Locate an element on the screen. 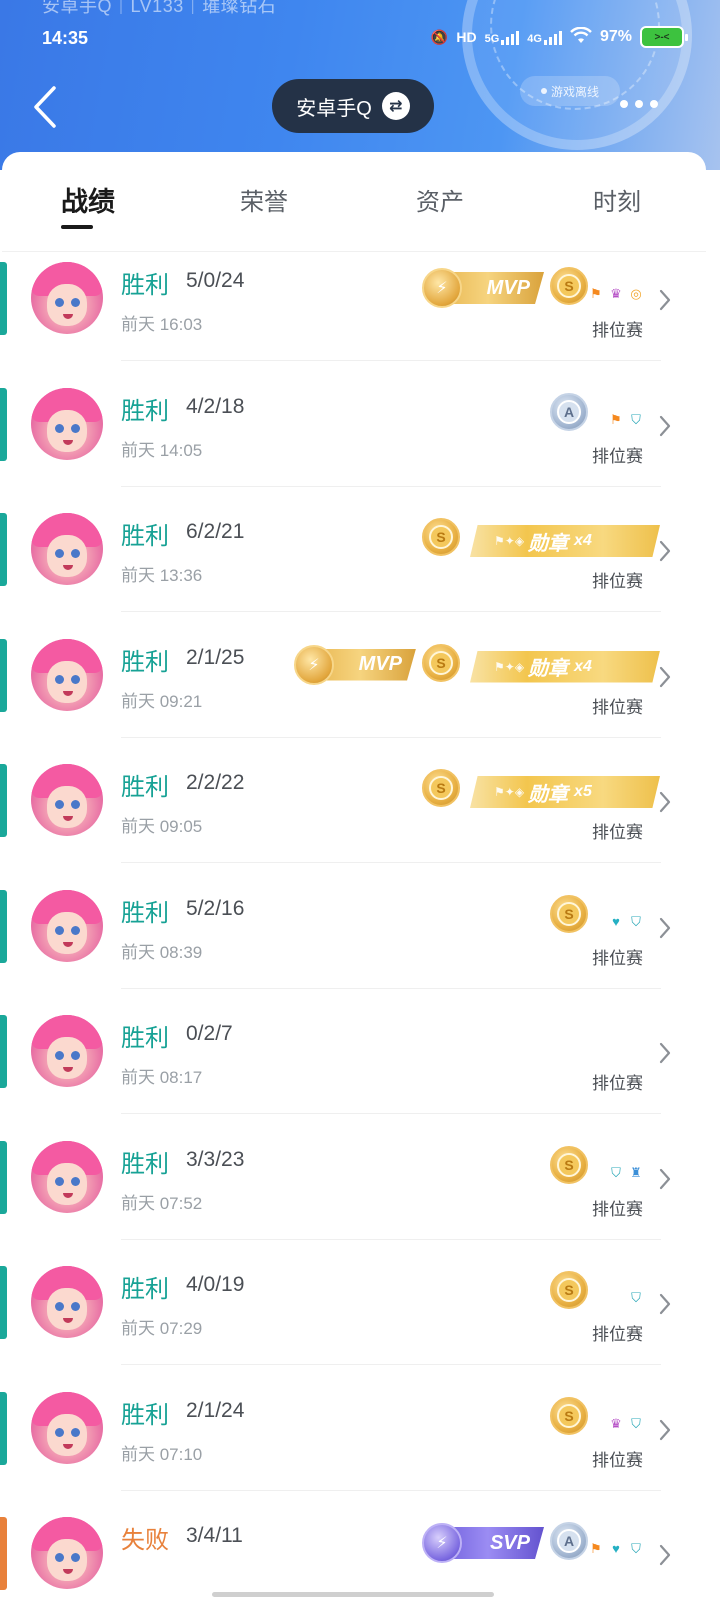 This screenshot has height=1600, width=720. tab-moments: 时刻 is located at coordinates (617, 199).